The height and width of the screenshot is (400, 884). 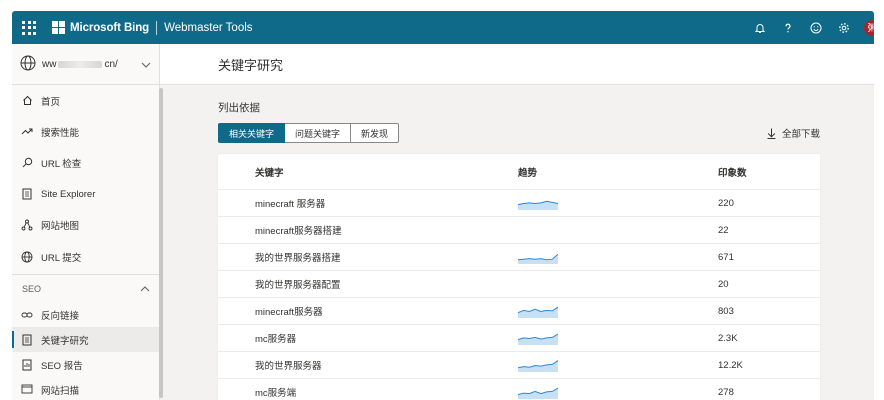 What do you see at coordinates (85, 225) in the screenshot?
I see `sidebar-item-sitemaps: 网站地图` at bounding box center [85, 225].